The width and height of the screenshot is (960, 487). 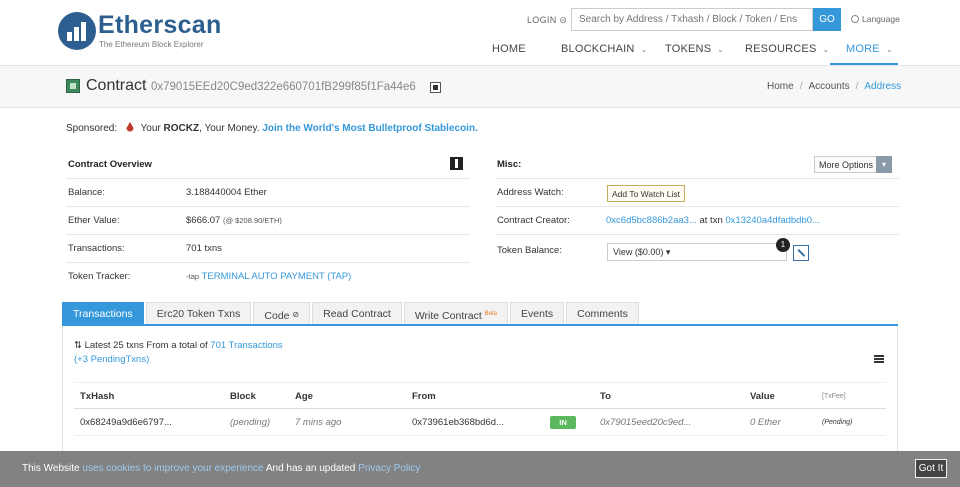 What do you see at coordinates (172, 468) in the screenshot?
I see `cookie-policy-link: uses cookies to improve your experience` at bounding box center [172, 468].